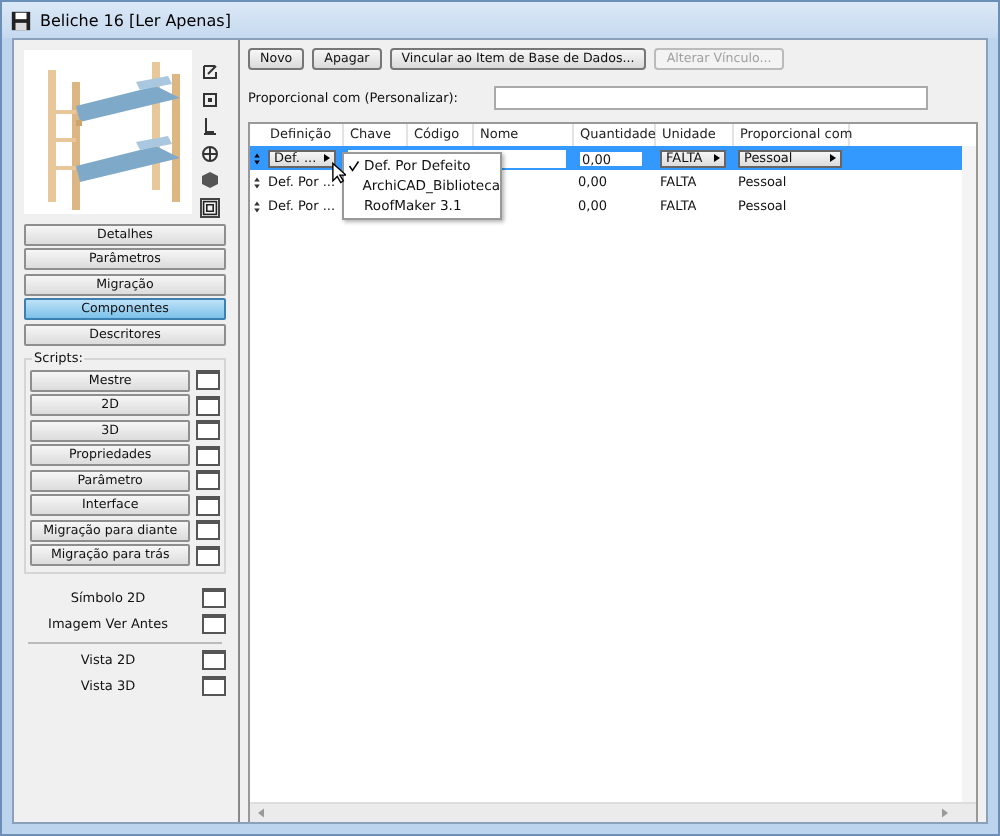 Image resolution: width=1000 pixels, height=836 pixels. What do you see at coordinates (135, 20) in the screenshot?
I see `window-title: Beliche 16 [Ler Apenas]` at bounding box center [135, 20].